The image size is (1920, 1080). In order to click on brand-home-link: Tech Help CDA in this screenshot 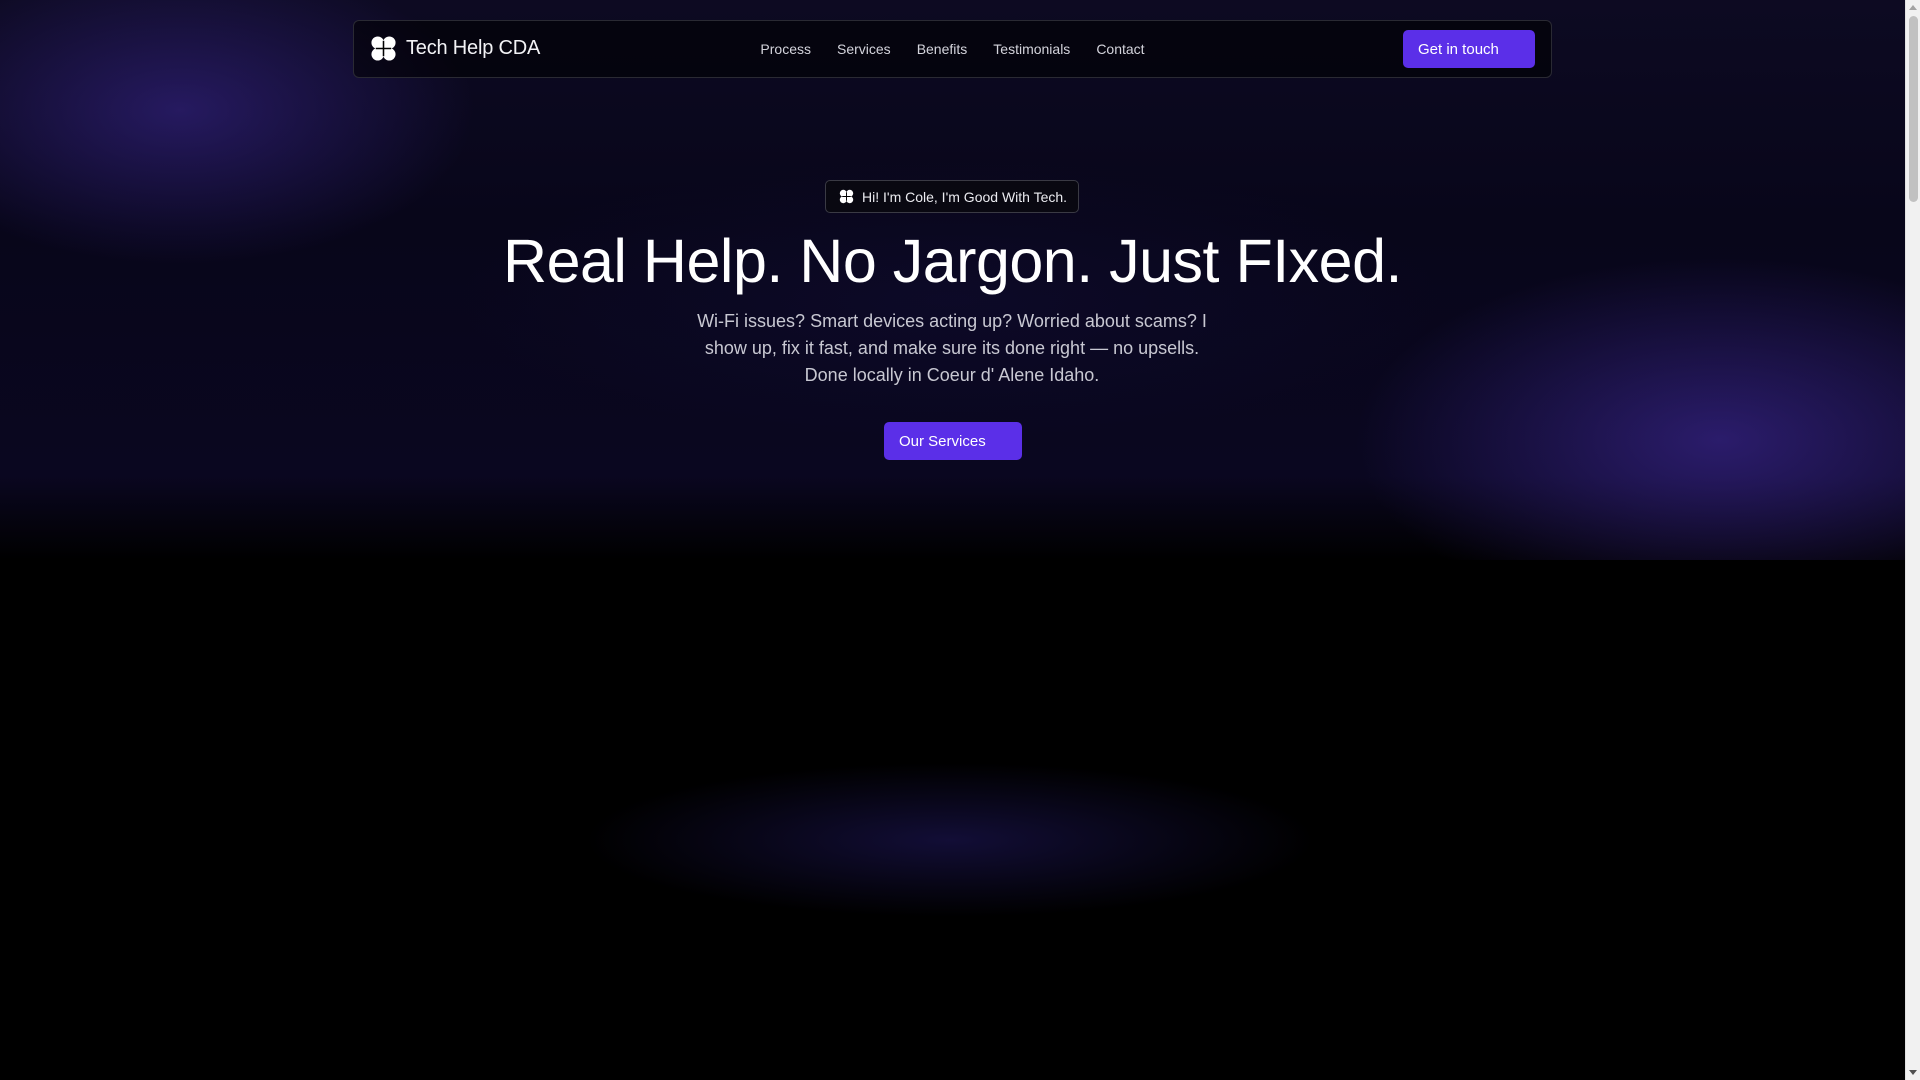, I will do `click(455, 48)`.